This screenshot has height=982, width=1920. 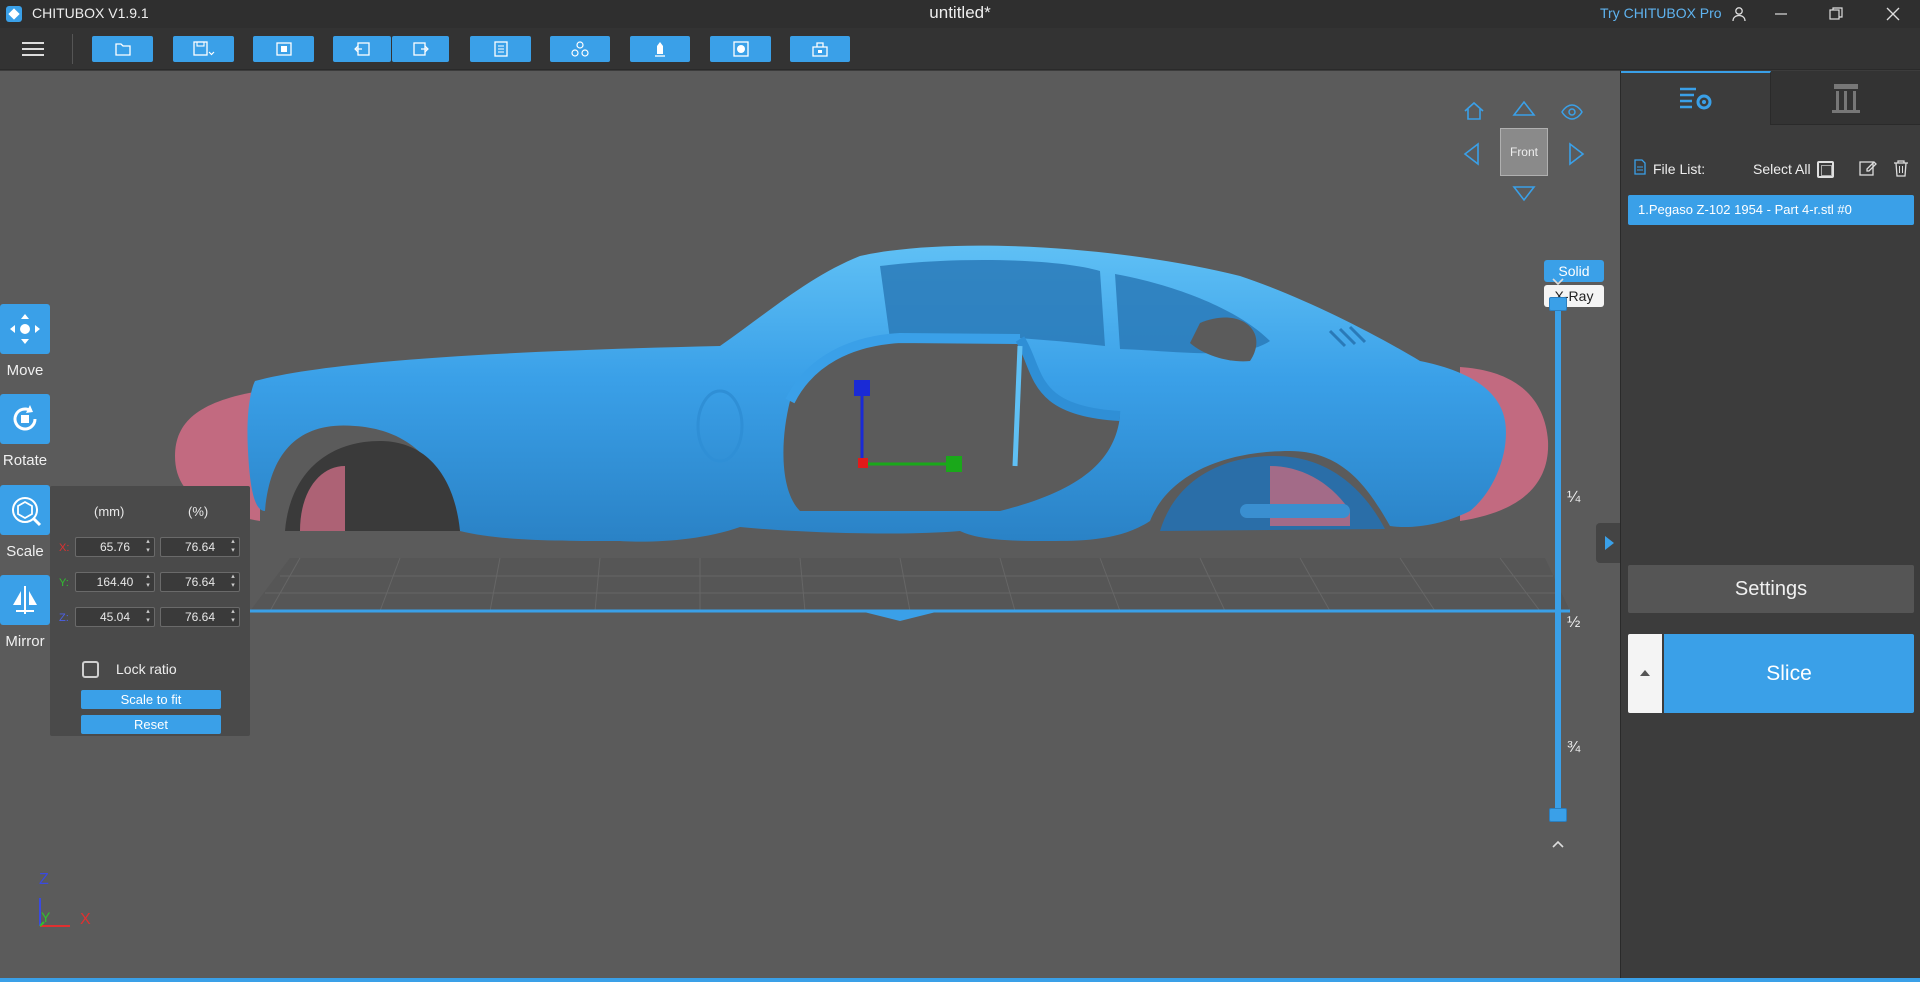 I want to click on notes-icon, so click(x=500, y=49).